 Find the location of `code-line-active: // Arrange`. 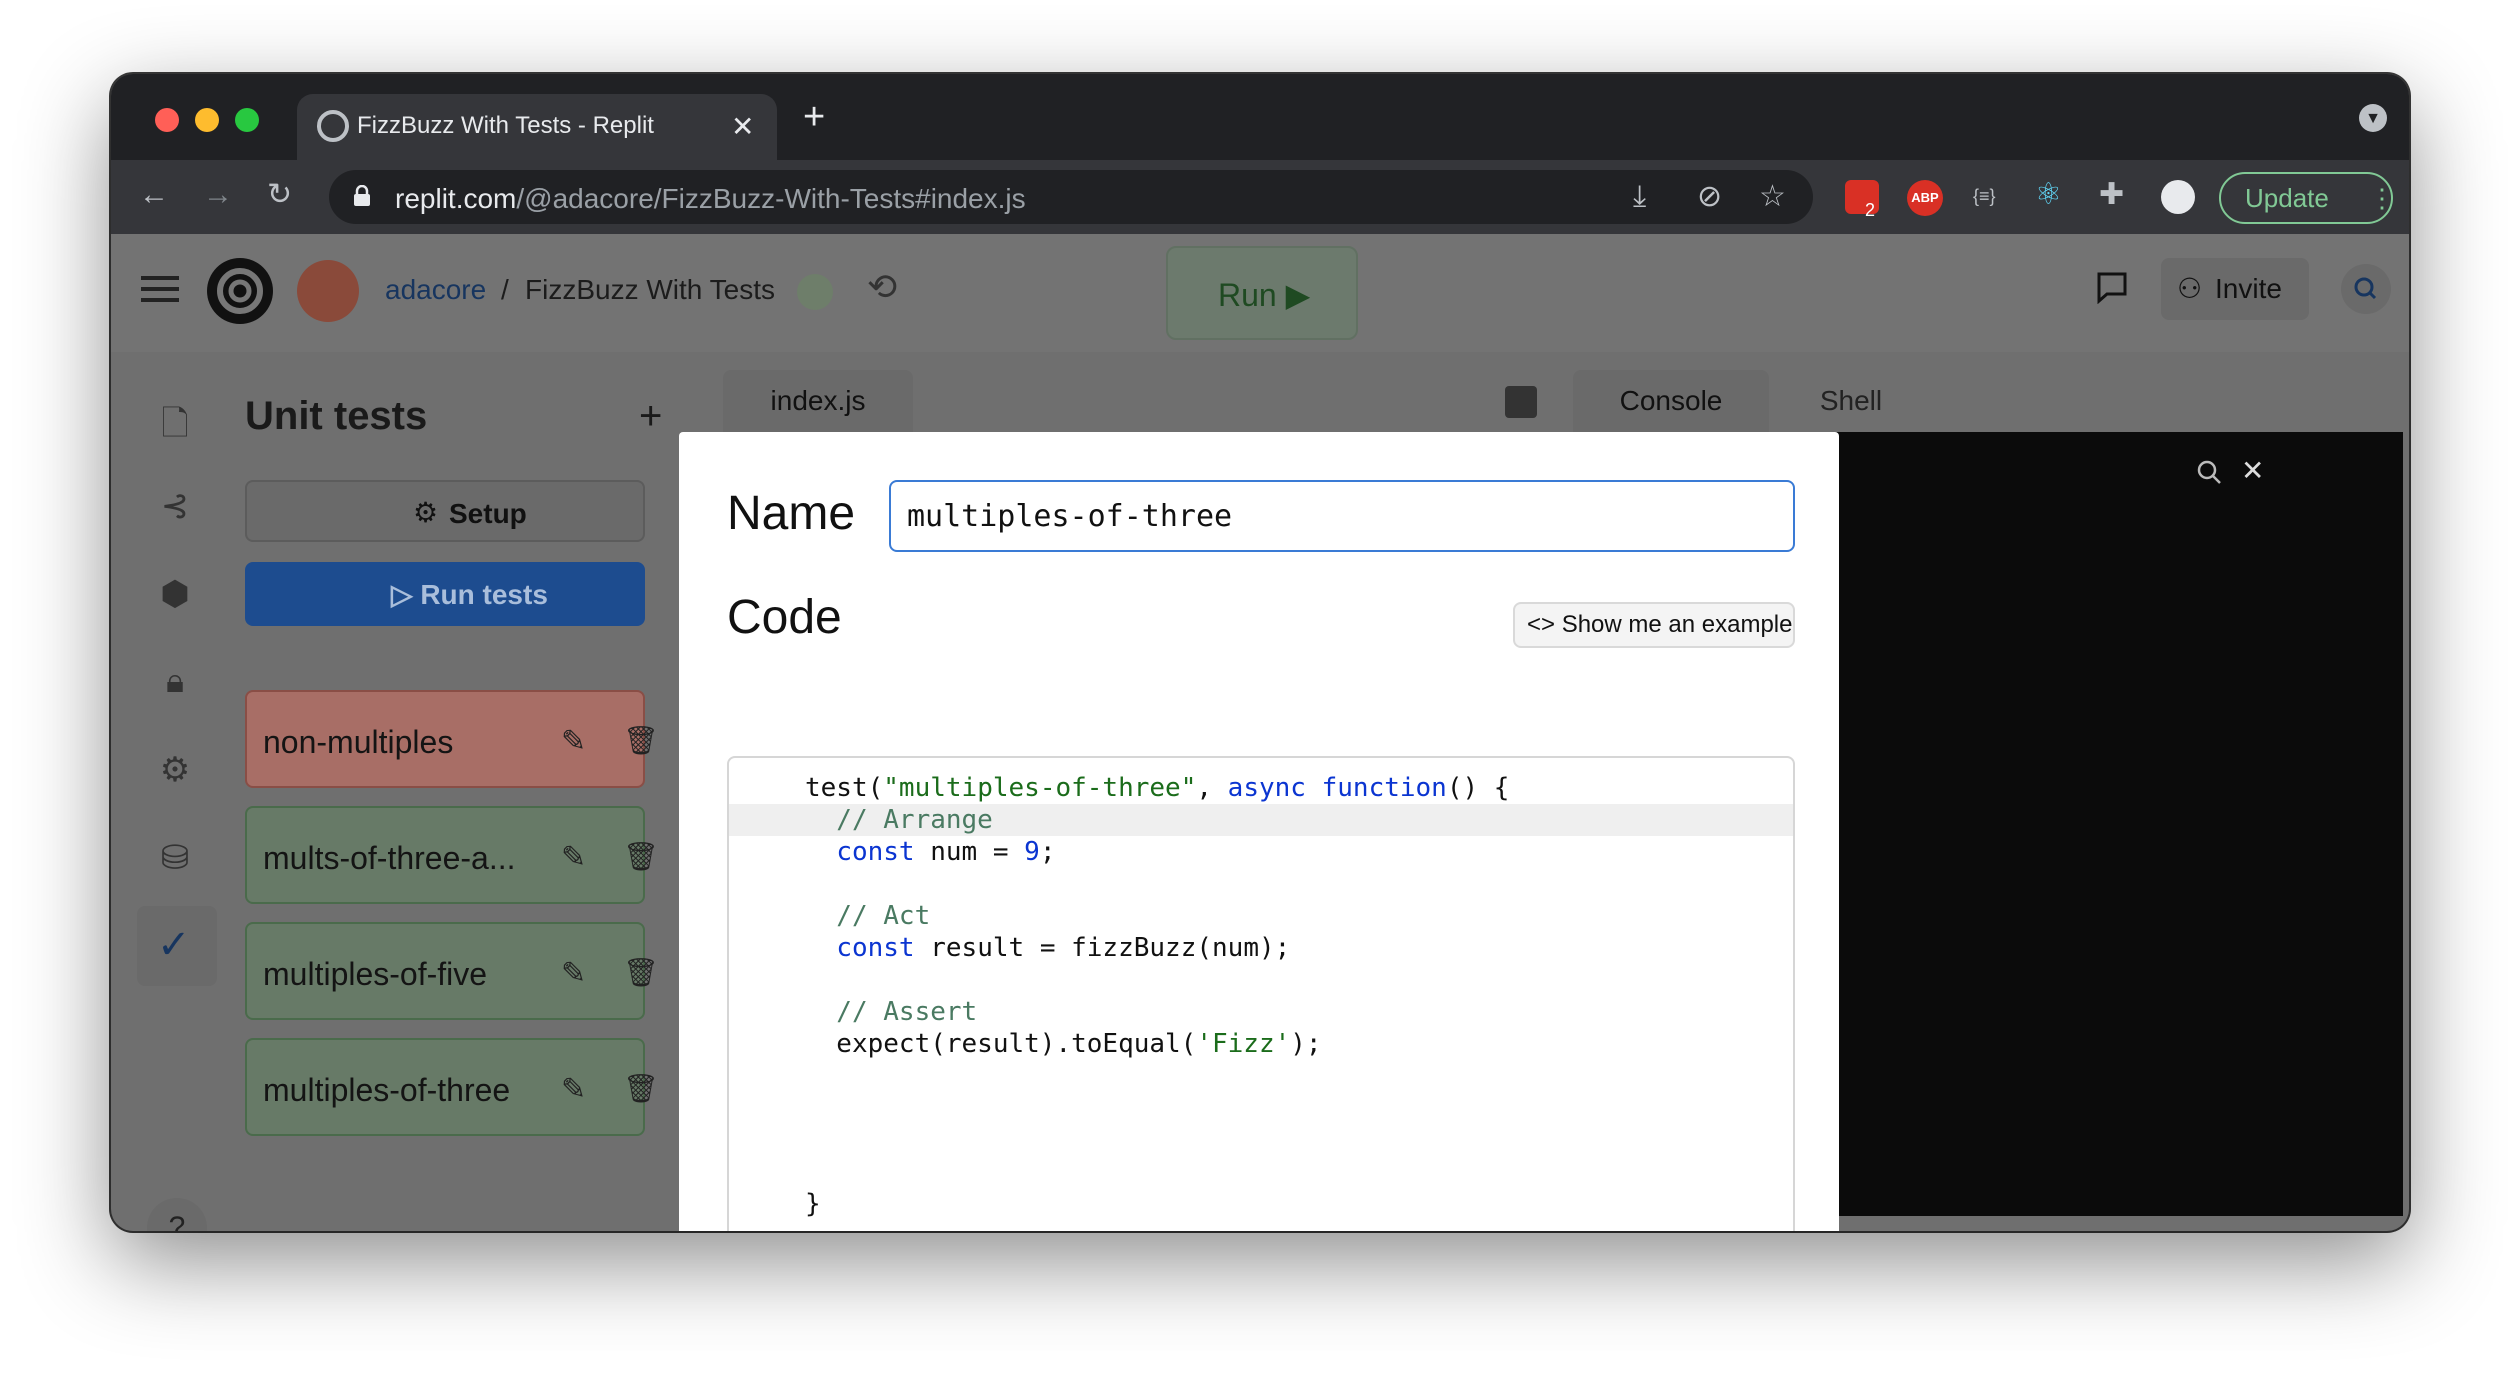

code-line-active: // Arrange is located at coordinates (1261, 820).